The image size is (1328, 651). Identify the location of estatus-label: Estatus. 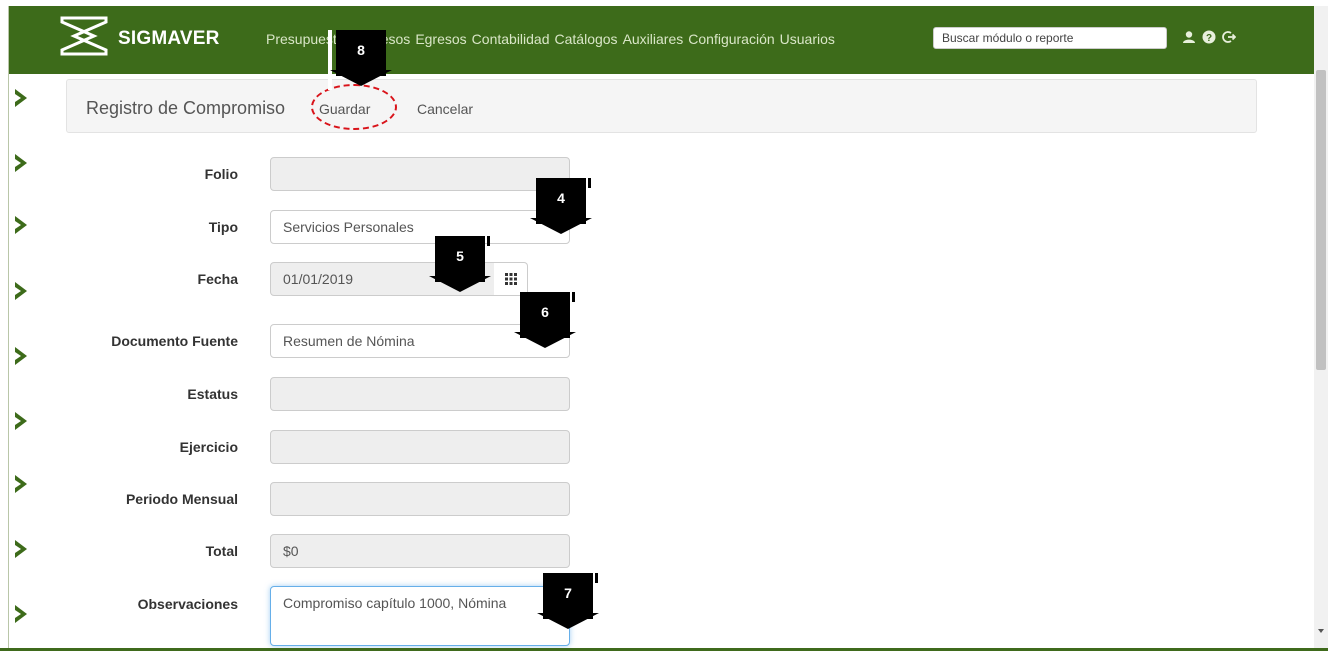
(212, 394).